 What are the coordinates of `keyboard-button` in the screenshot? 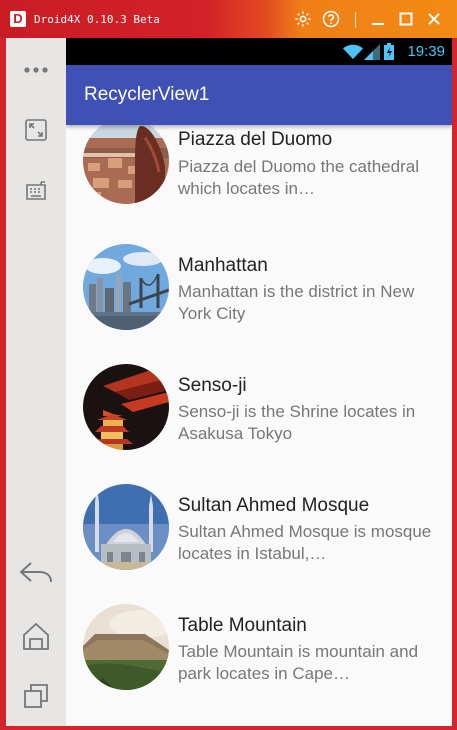 It's located at (36, 190).